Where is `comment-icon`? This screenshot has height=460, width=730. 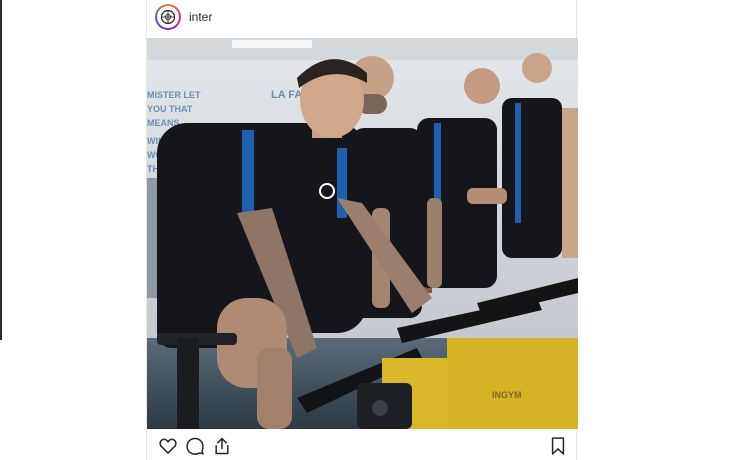 comment-icon is located at coordinates (195, 446).